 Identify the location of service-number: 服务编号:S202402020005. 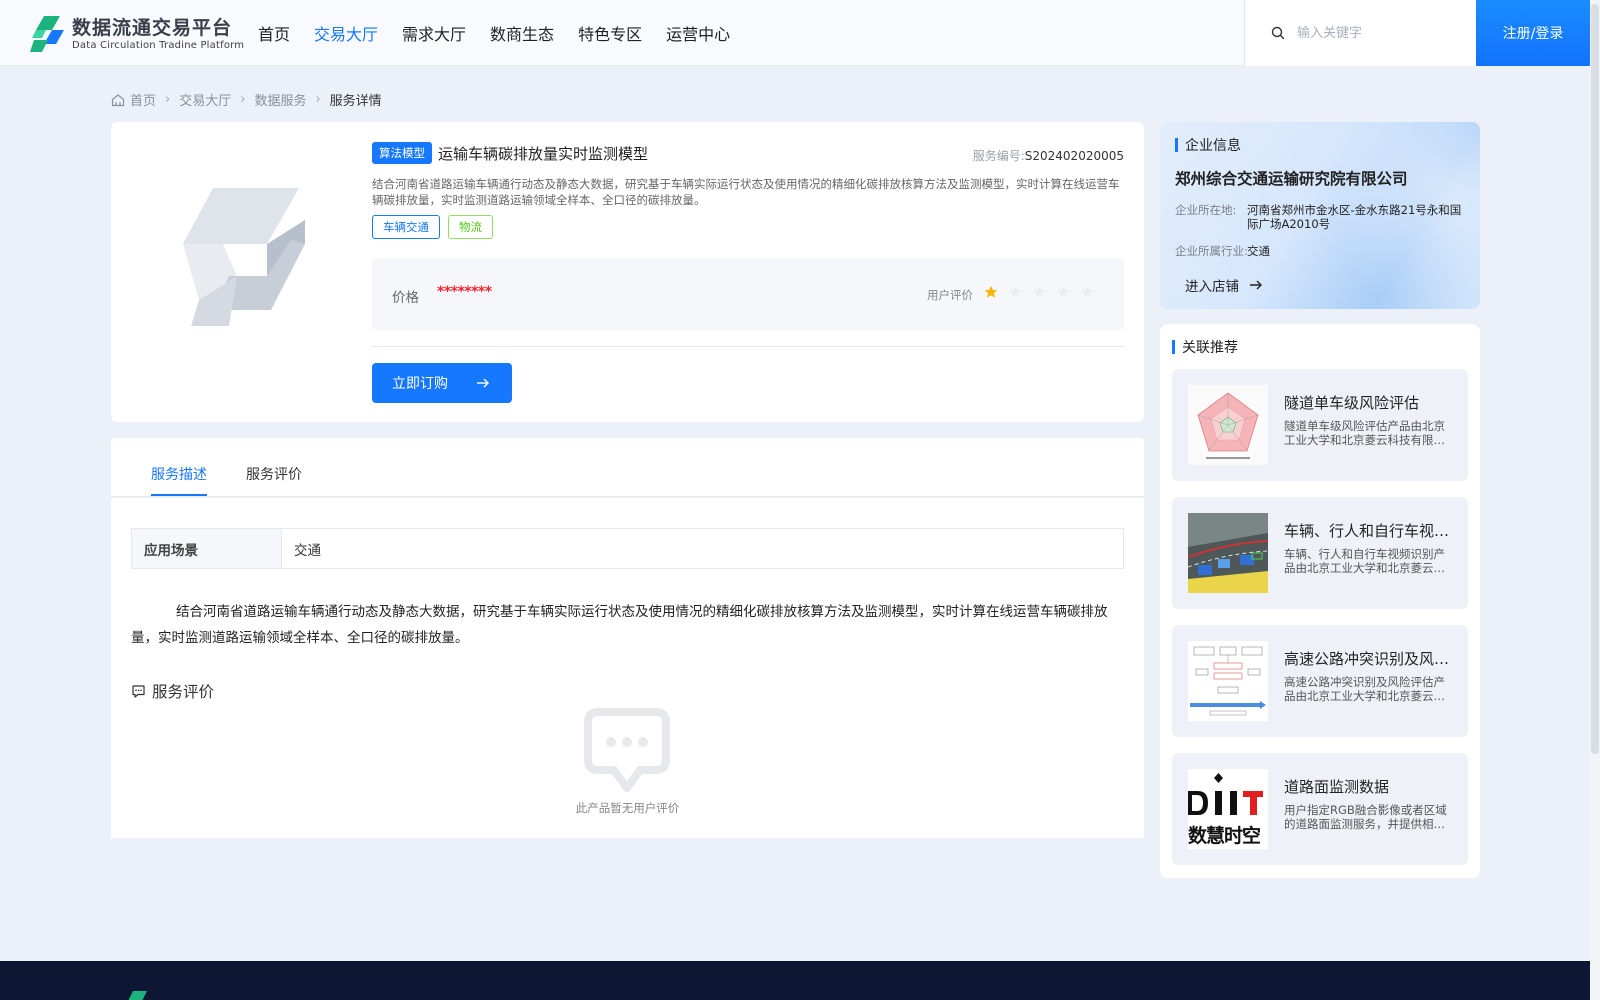
(1048, 155).